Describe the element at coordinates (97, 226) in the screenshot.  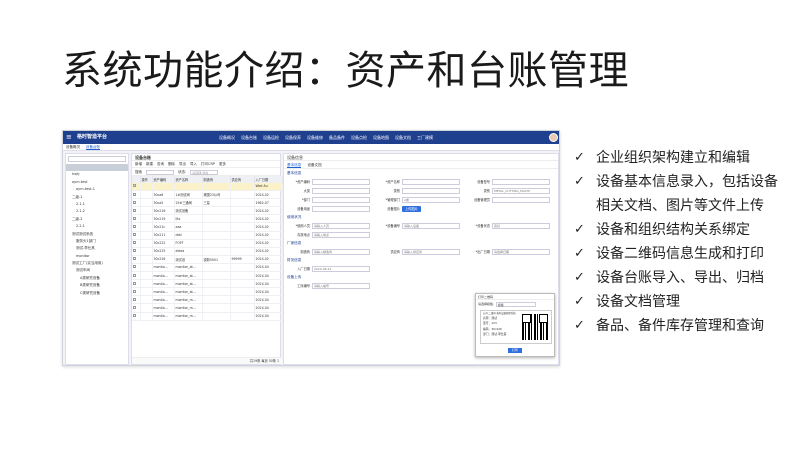
I see `tree-node: 2.2.1` at that location.